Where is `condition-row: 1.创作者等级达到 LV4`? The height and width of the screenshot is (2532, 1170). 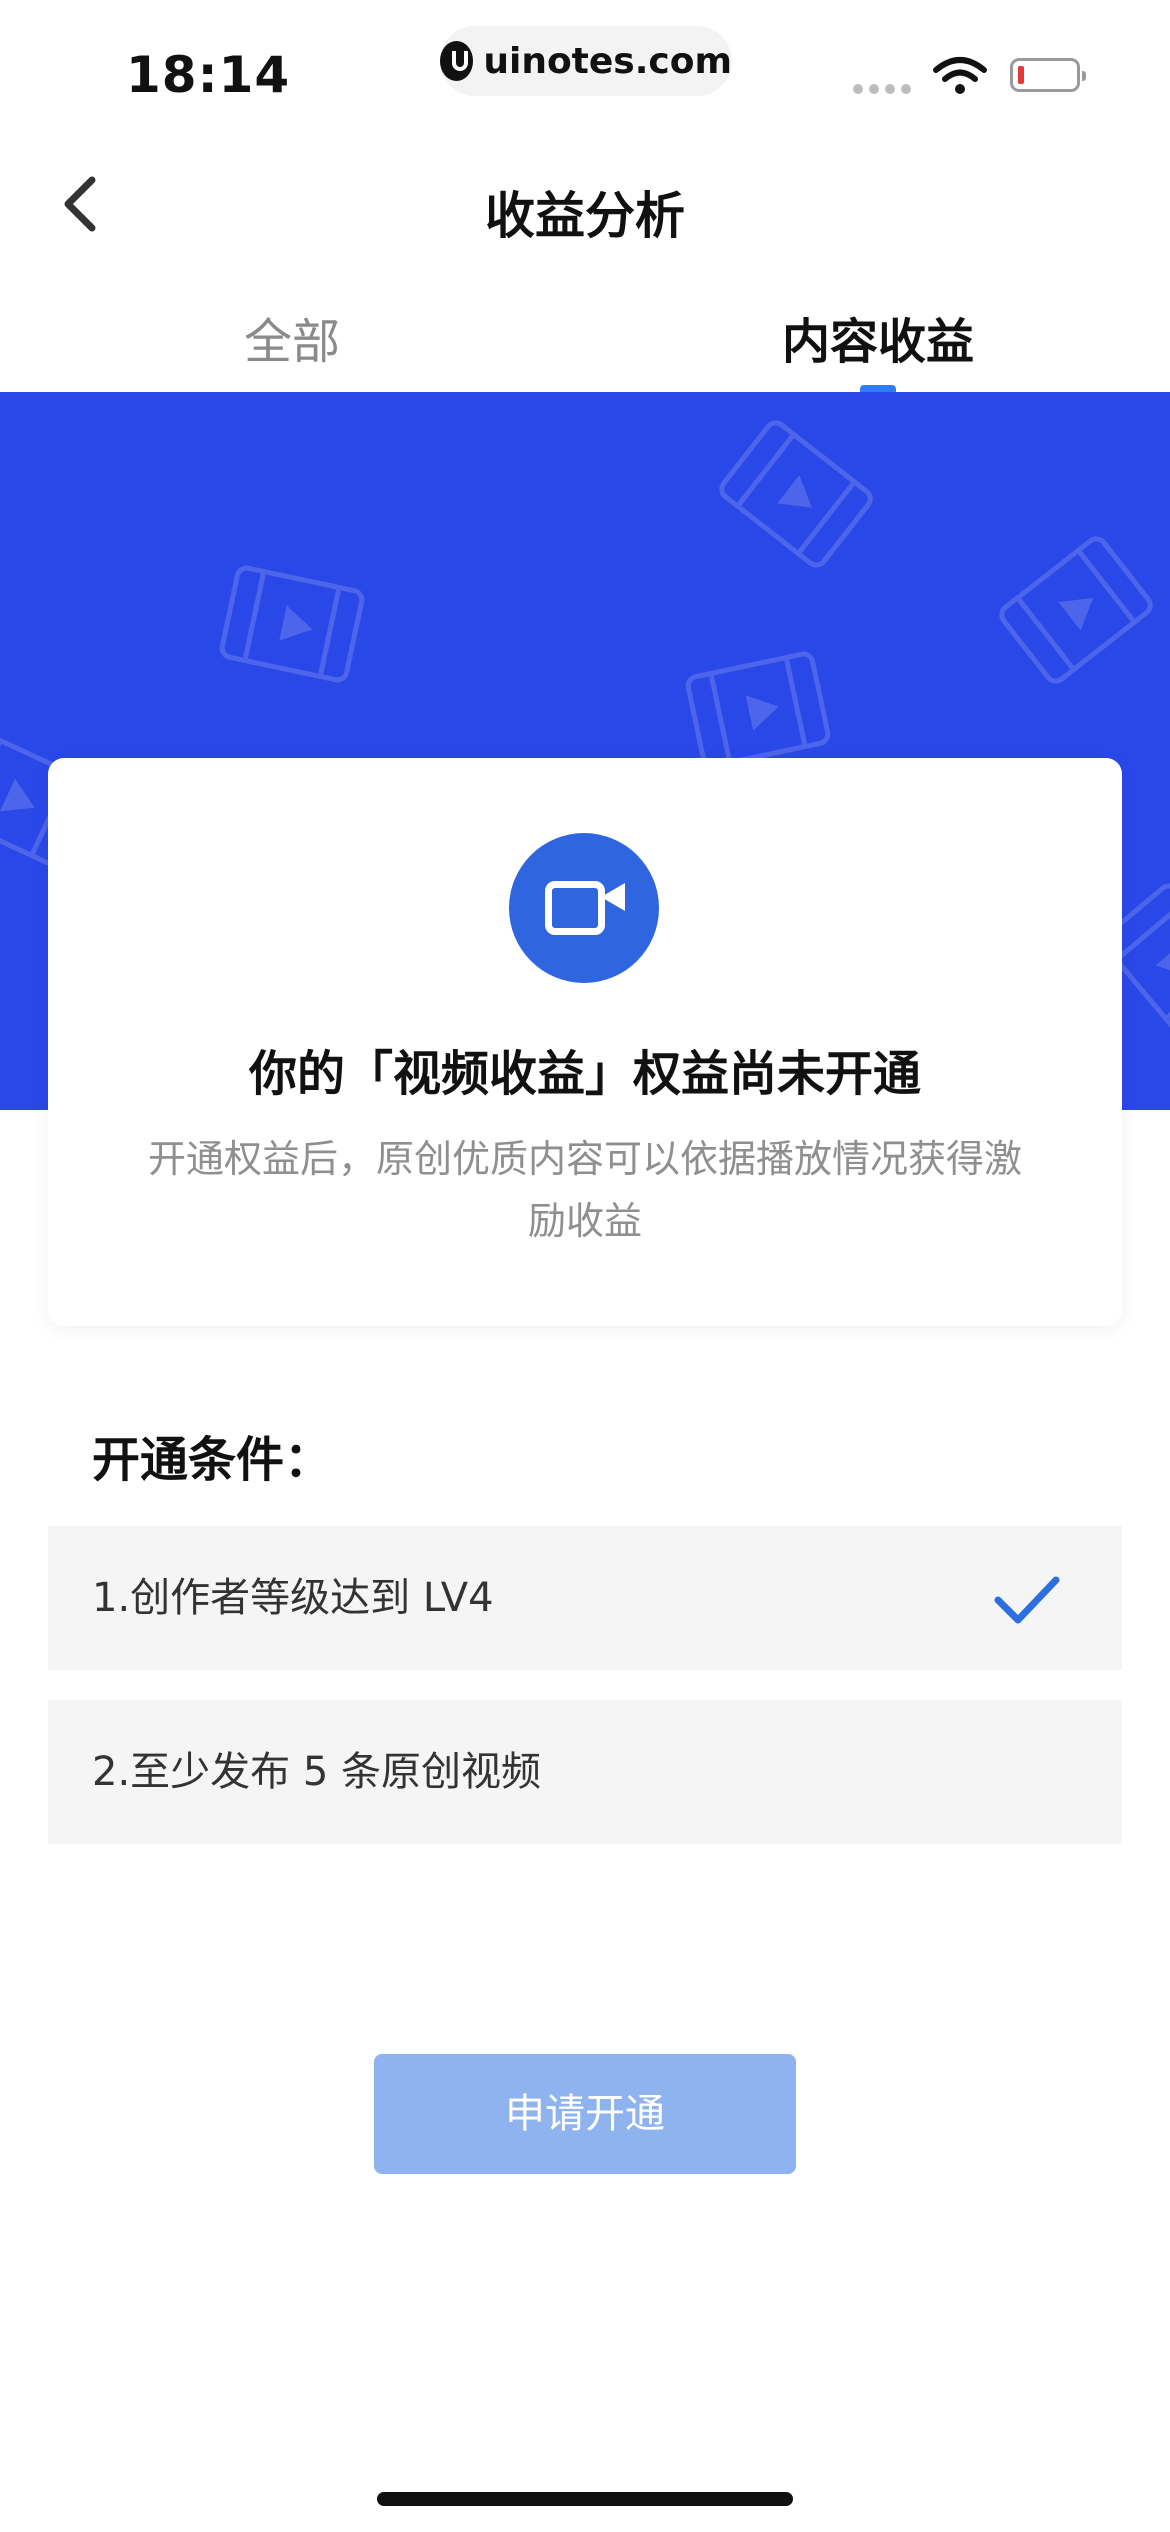
condition-row: 1.创作者等级达到 LV4 is located at coordinates (585, 1598).